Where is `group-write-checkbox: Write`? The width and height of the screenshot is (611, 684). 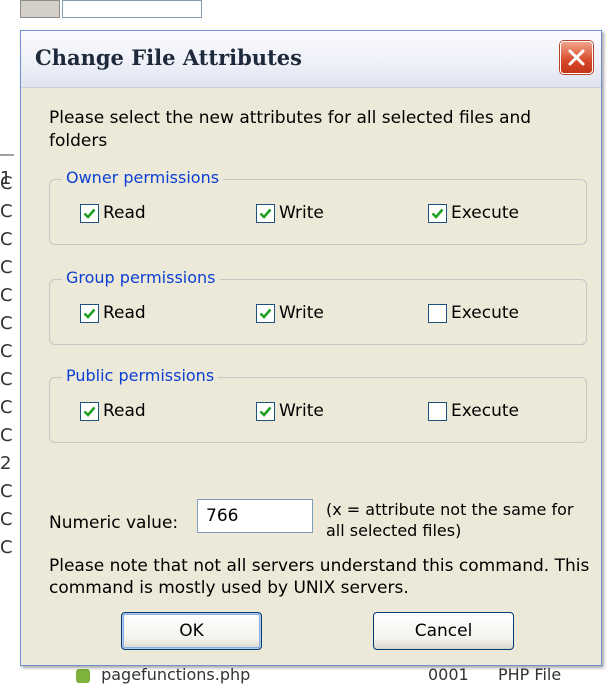 group-write-checkbox: Write is located at coordinates (290, 313).